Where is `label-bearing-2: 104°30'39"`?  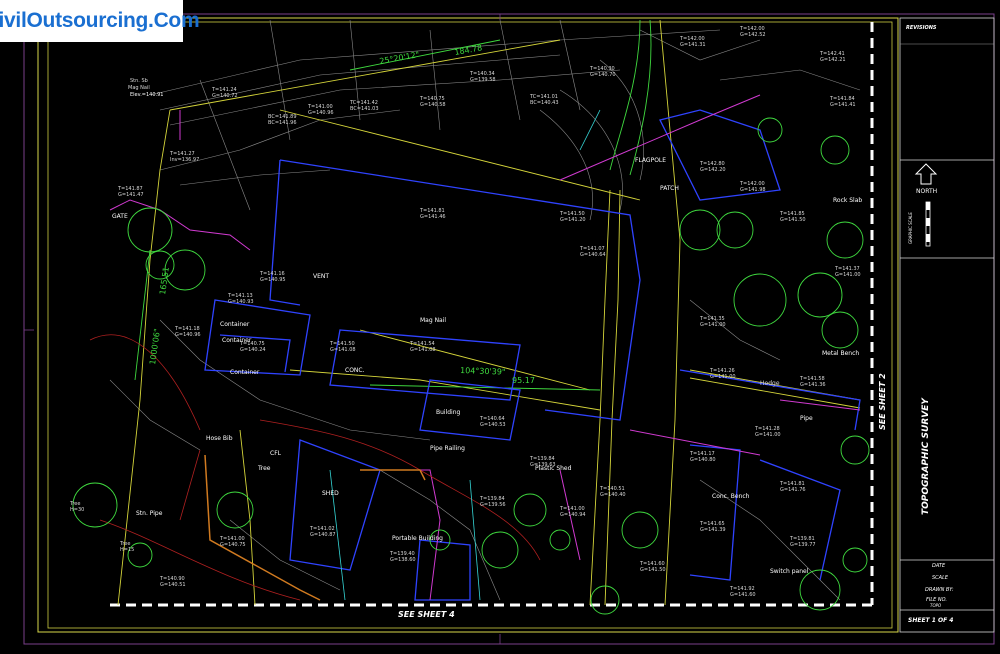
label-bearing-2: 104°30'39" is located at coordinates (483, 371).